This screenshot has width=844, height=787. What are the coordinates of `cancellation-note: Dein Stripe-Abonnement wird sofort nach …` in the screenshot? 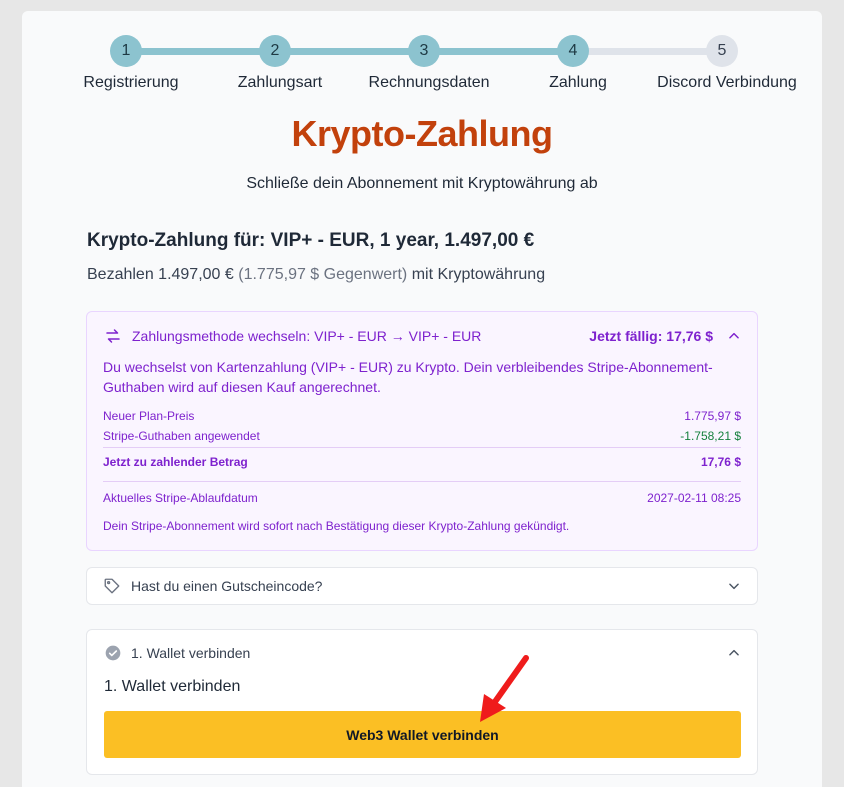 It's located at (336, 526).